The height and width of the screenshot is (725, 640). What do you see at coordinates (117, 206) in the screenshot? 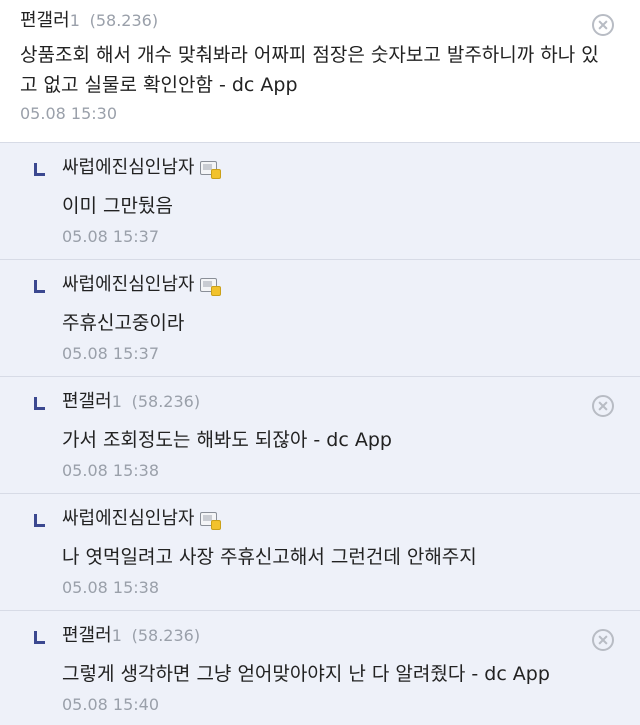
I see `reply-text: 이미 그만뒀음` at bounding box center [117, 206].